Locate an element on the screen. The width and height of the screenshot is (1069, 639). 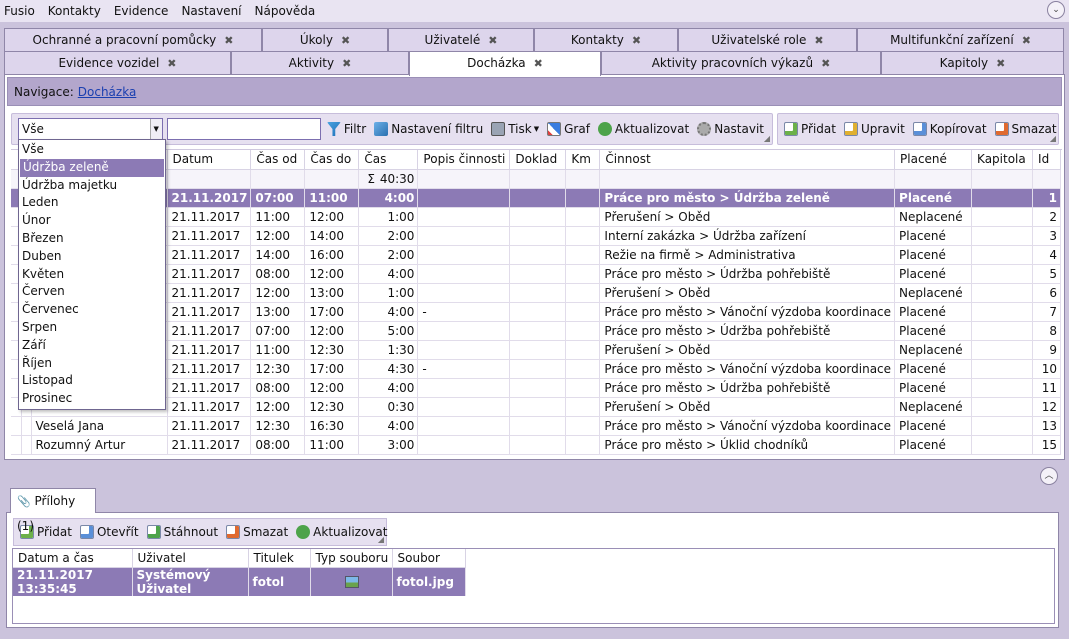
cell-from: 11:00 is located at coordinates (278, 350).